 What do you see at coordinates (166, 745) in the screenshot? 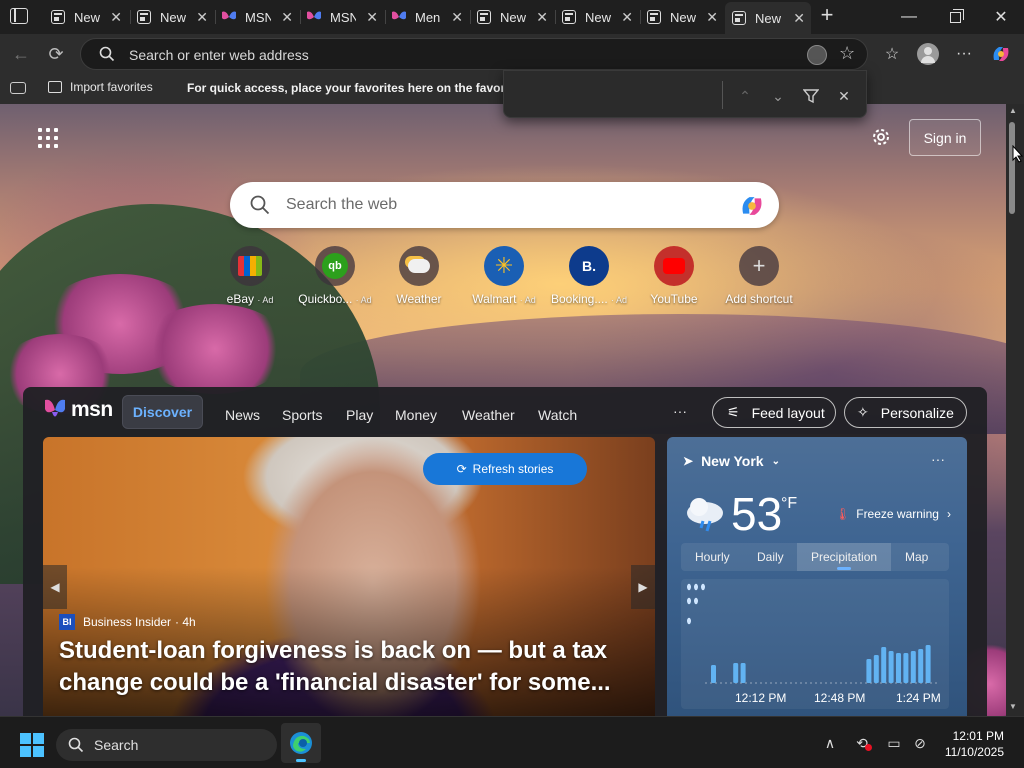
I see `taskbar-search: Search` at bounding box center [166, 745].